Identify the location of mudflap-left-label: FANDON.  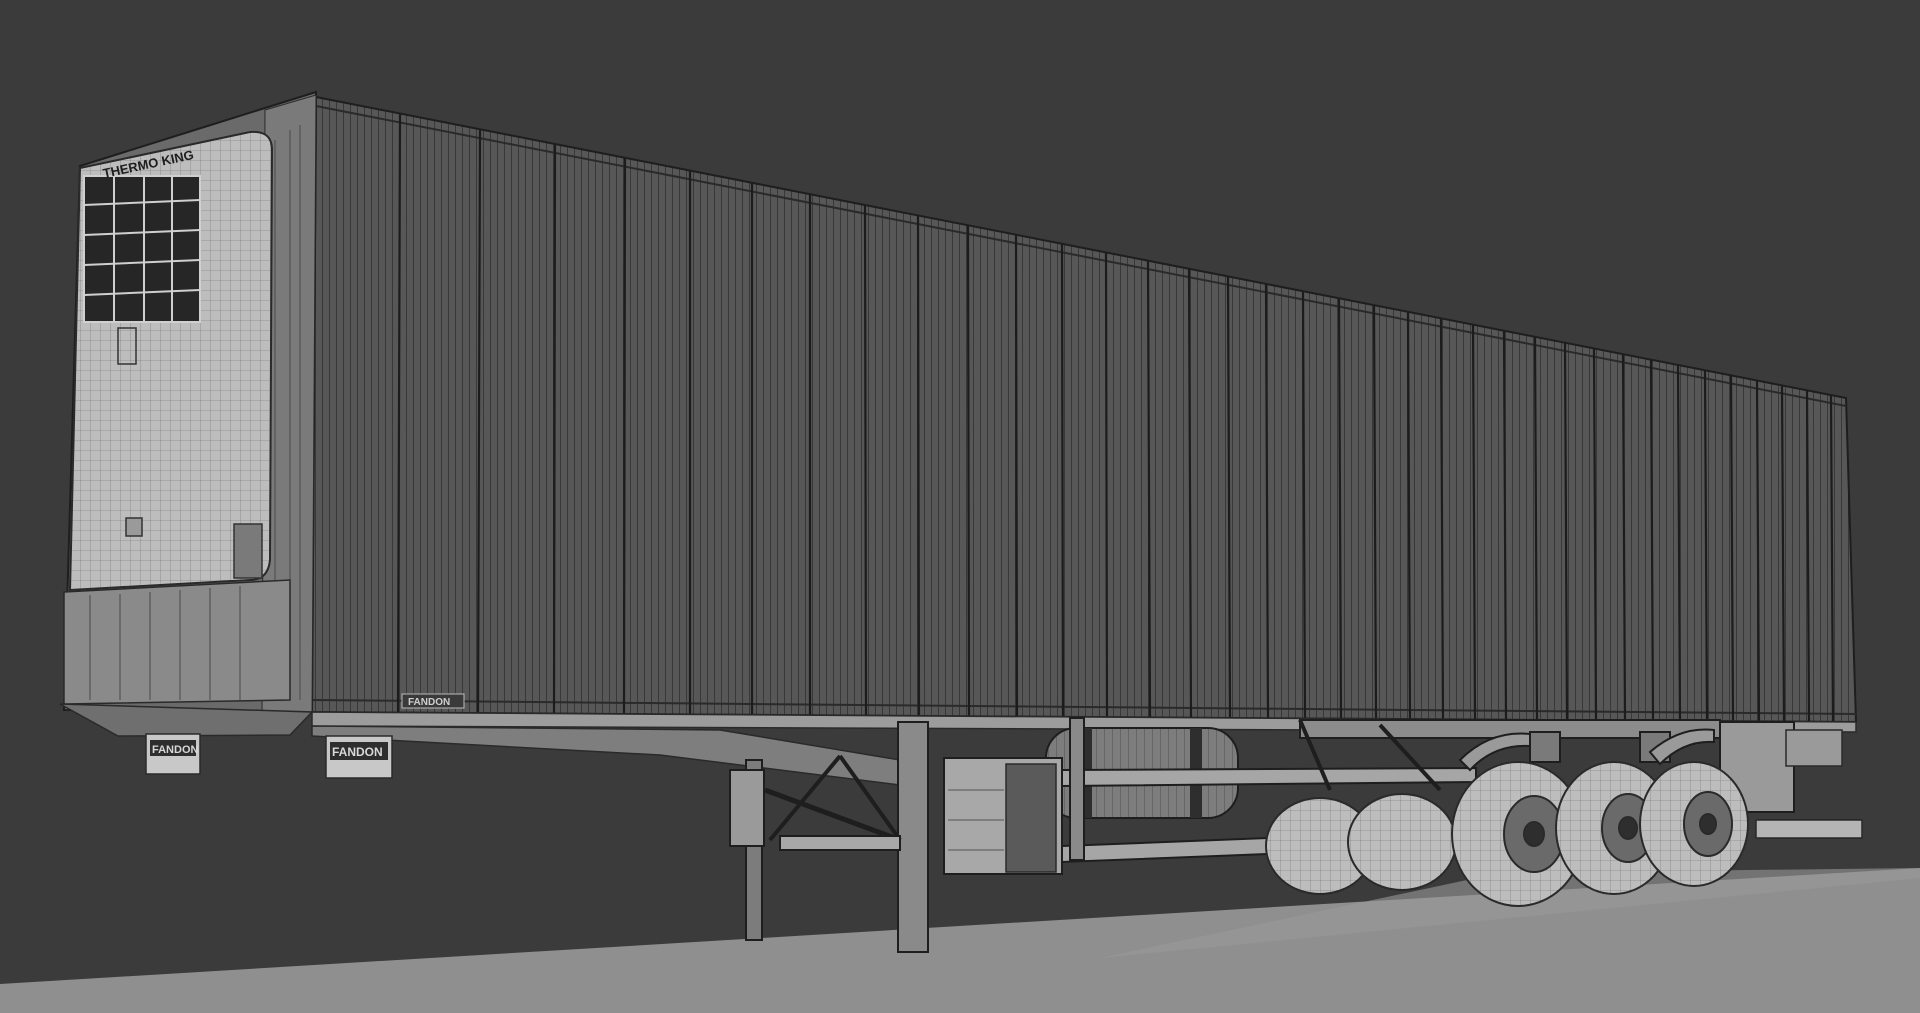
(175, 750).